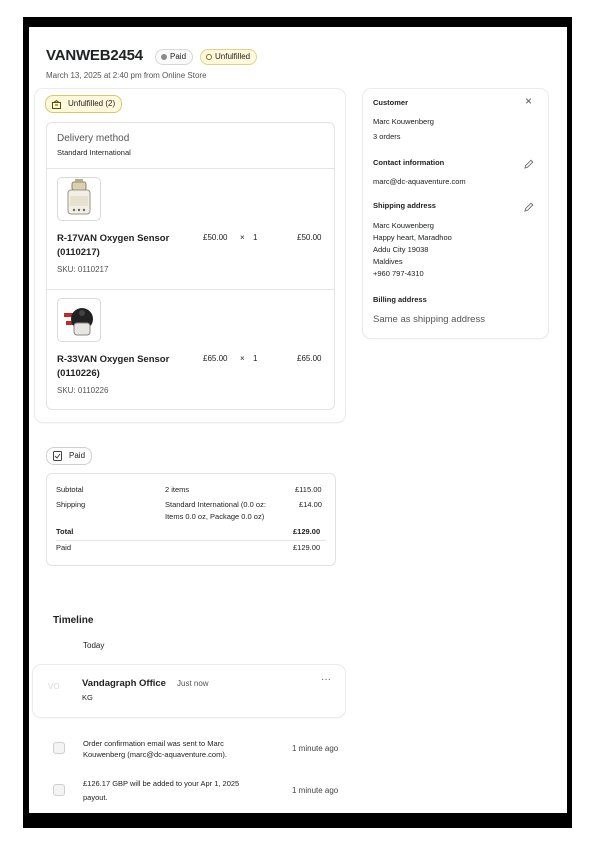  I want to click on event-text-line: payout., so click(95, 797).